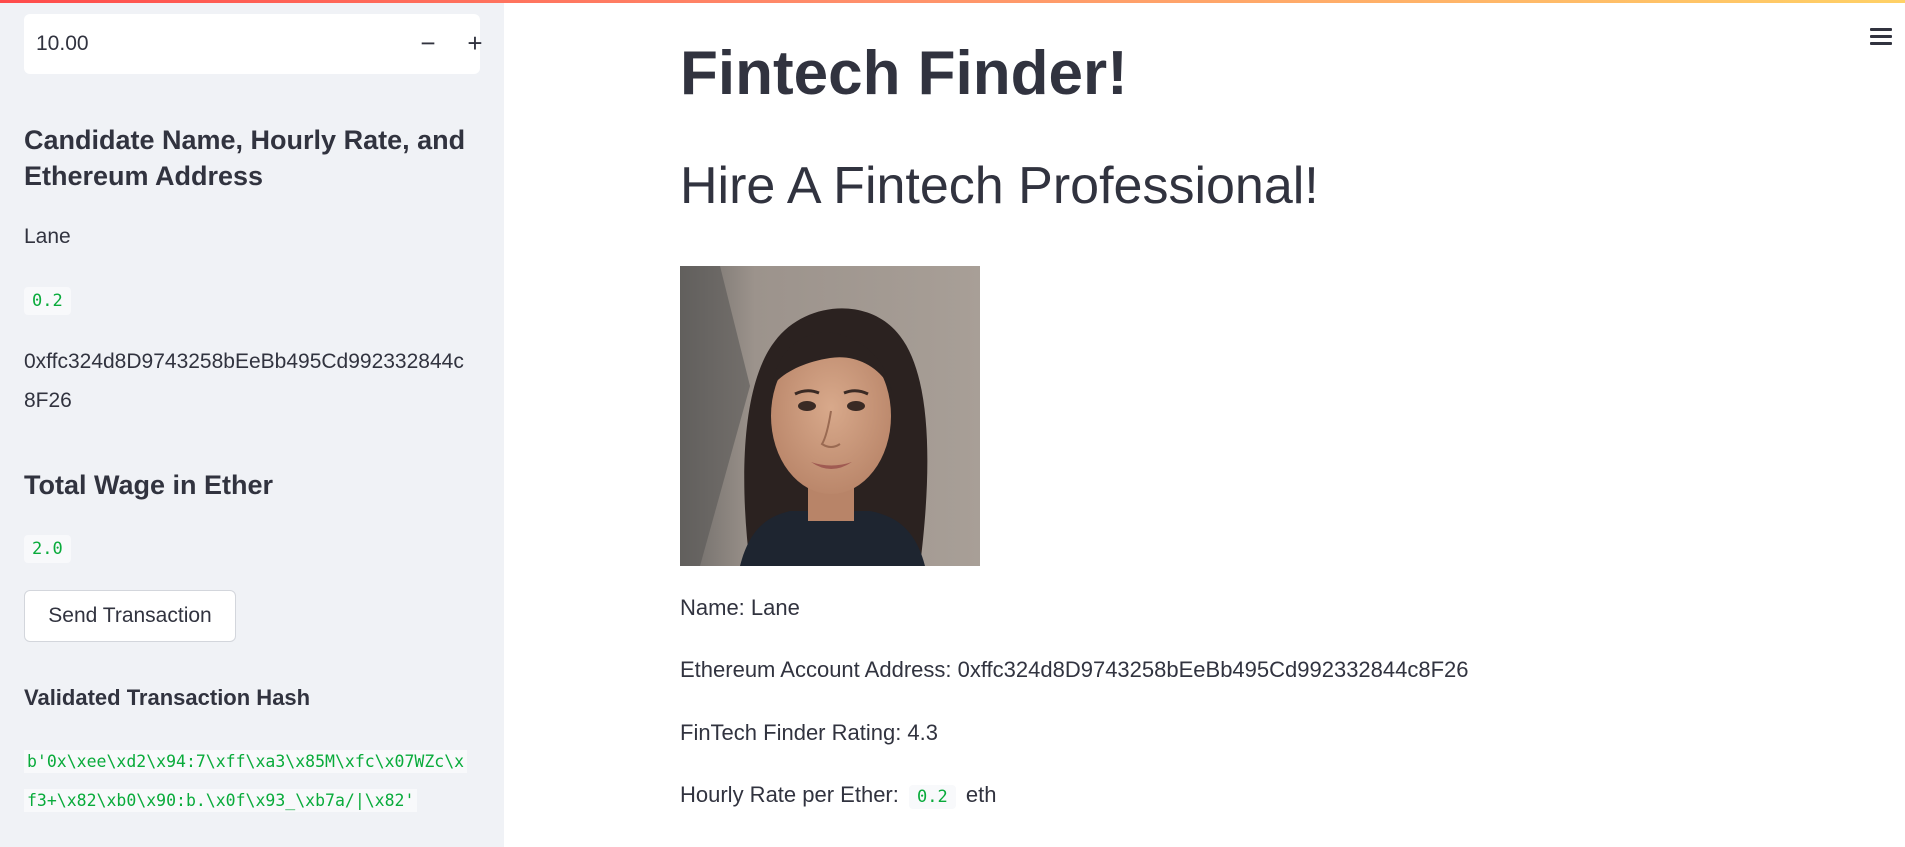 The width and height of the screenshot is (1905, 847). What do you see at coordinates (999, 186) in the screenshot?
I see `page-subtitle: Hire A Fintech Professional!` at bounding box center [999, 186].